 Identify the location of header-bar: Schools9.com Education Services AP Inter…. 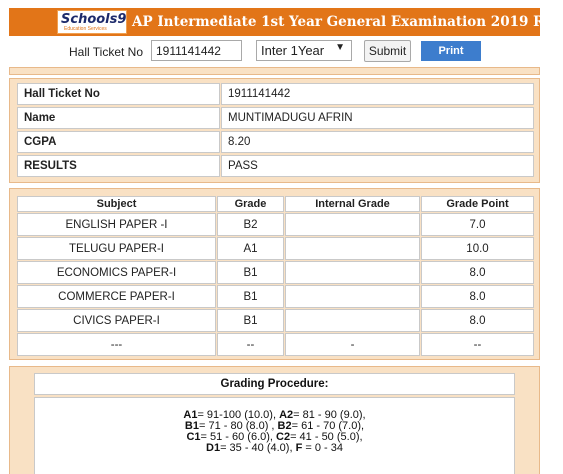
(286, 22).